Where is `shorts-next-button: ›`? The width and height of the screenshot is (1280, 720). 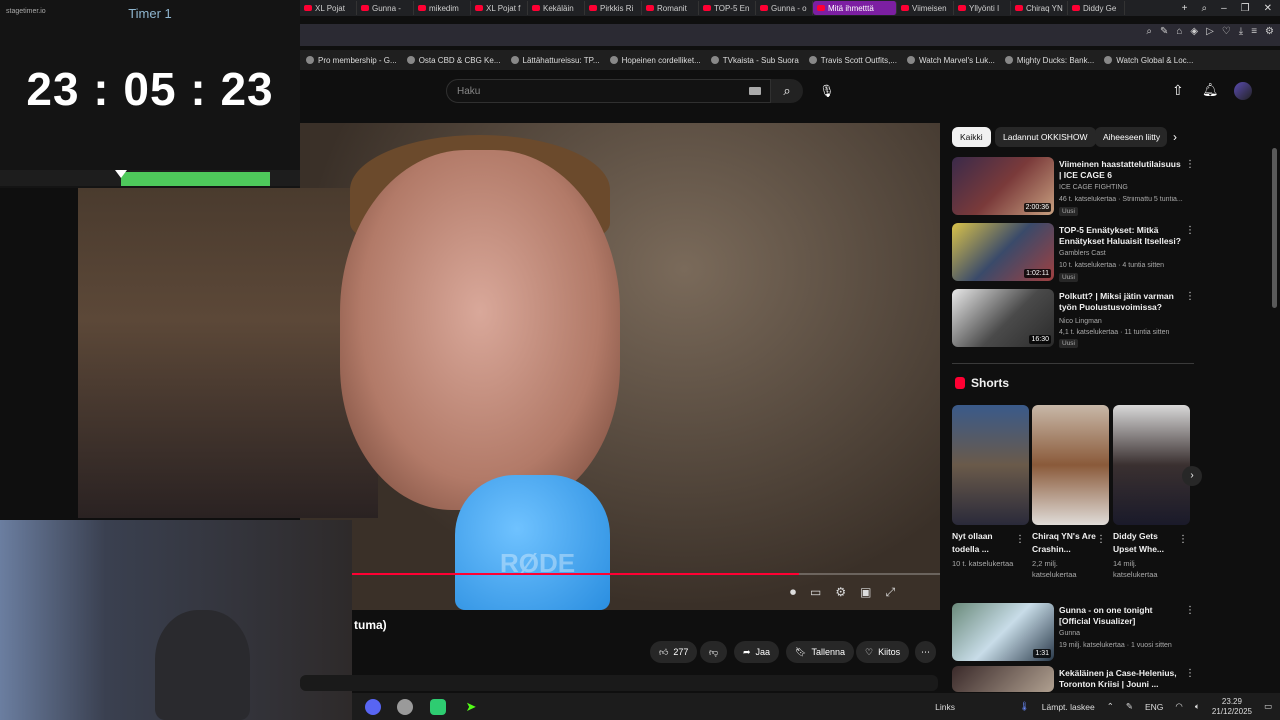
shorts-next-button: › is located at coordinates (1192, 476).